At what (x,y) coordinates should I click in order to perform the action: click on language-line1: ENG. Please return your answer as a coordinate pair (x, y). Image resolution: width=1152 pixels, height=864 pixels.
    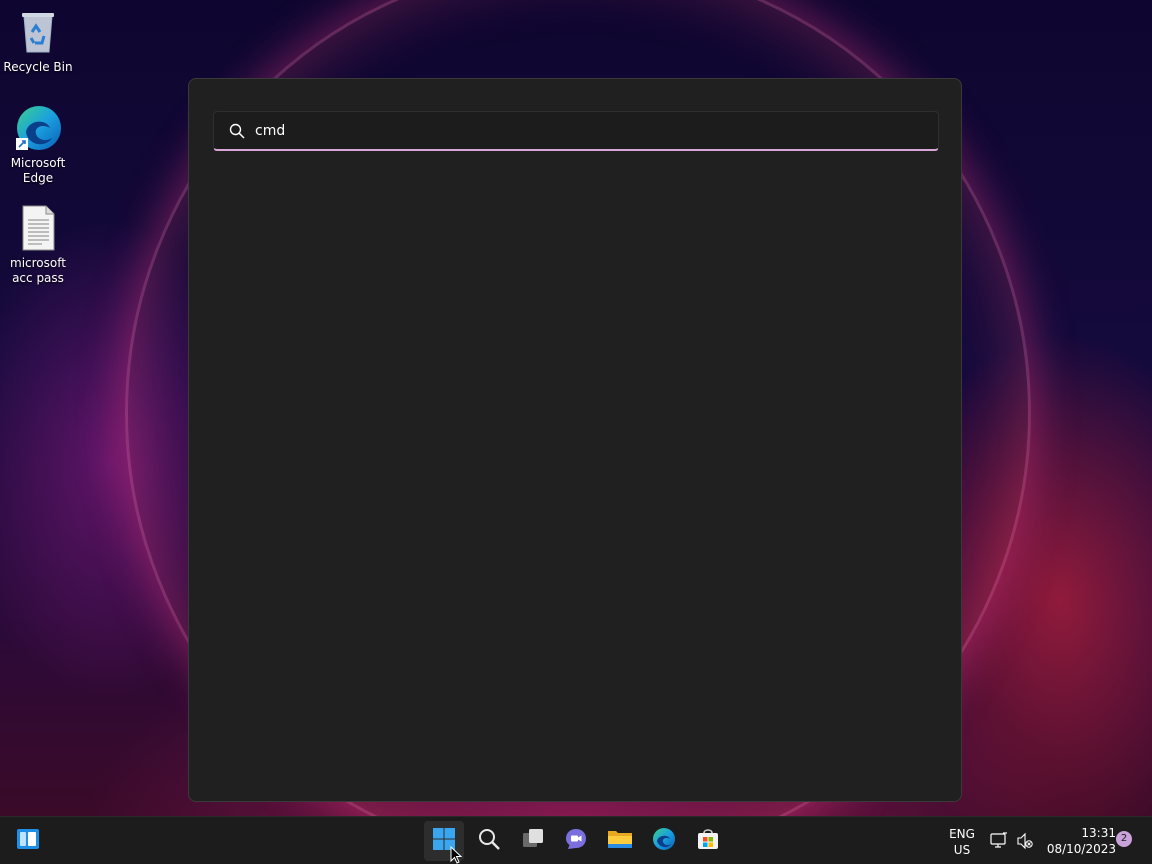
    Looking at the image, I should click on (962, 834).